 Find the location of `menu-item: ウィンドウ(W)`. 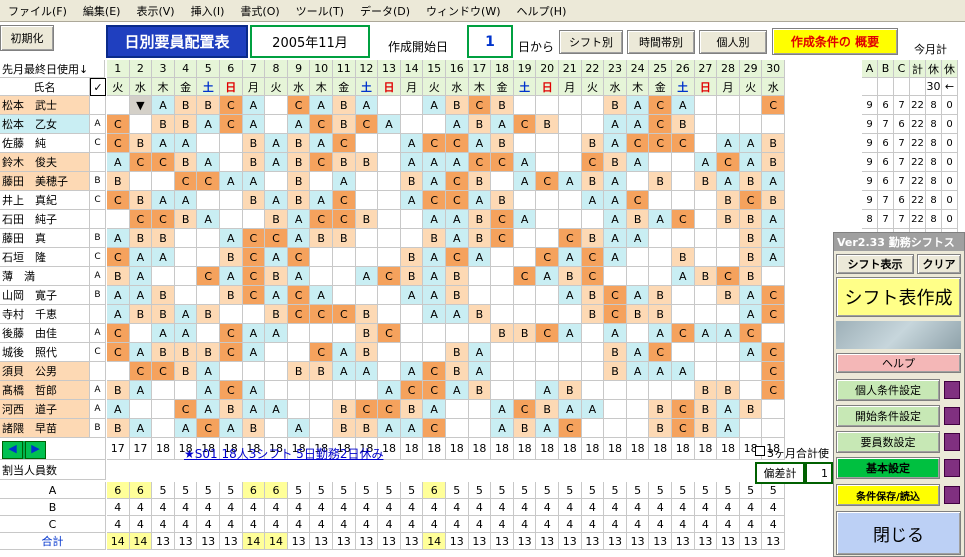

menu-item: ウィンドウ(W) is located at coordinates (463, 11).